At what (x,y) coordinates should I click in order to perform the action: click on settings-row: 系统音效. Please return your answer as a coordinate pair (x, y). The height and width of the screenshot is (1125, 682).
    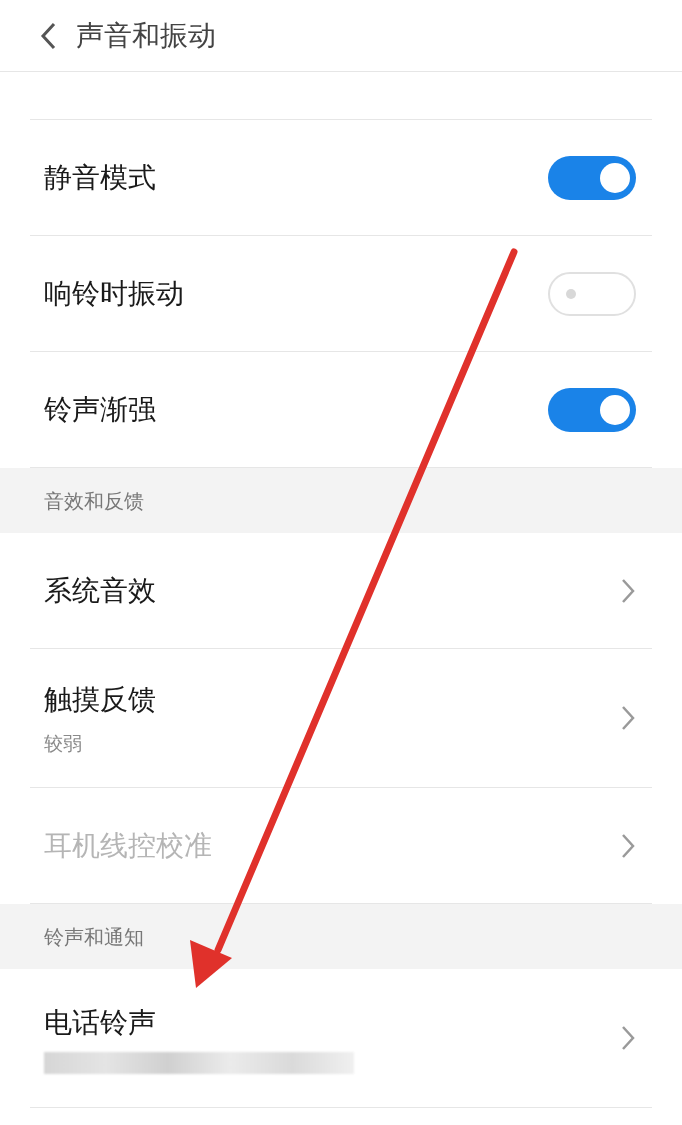
    Looking at the image, I should click on (341, 590).